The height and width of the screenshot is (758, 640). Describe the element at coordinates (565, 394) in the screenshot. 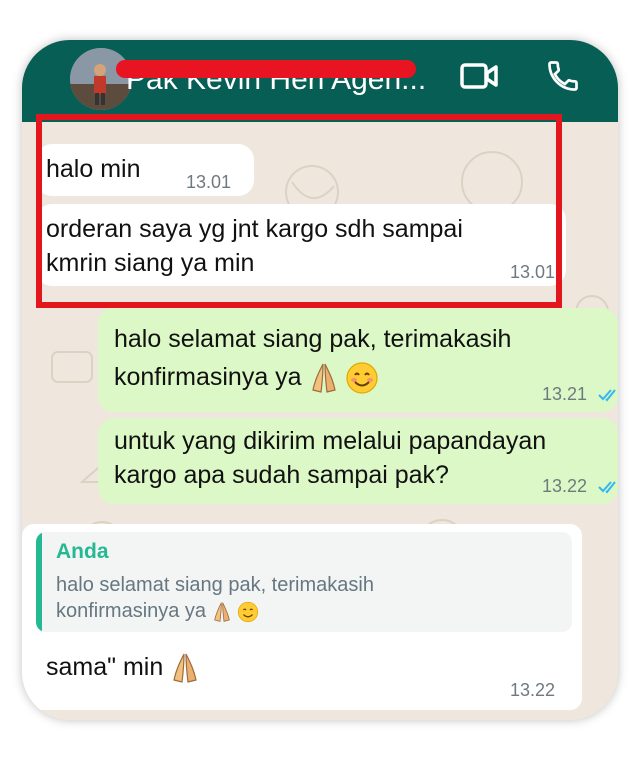

I see `message-time: 13.21` at that location.